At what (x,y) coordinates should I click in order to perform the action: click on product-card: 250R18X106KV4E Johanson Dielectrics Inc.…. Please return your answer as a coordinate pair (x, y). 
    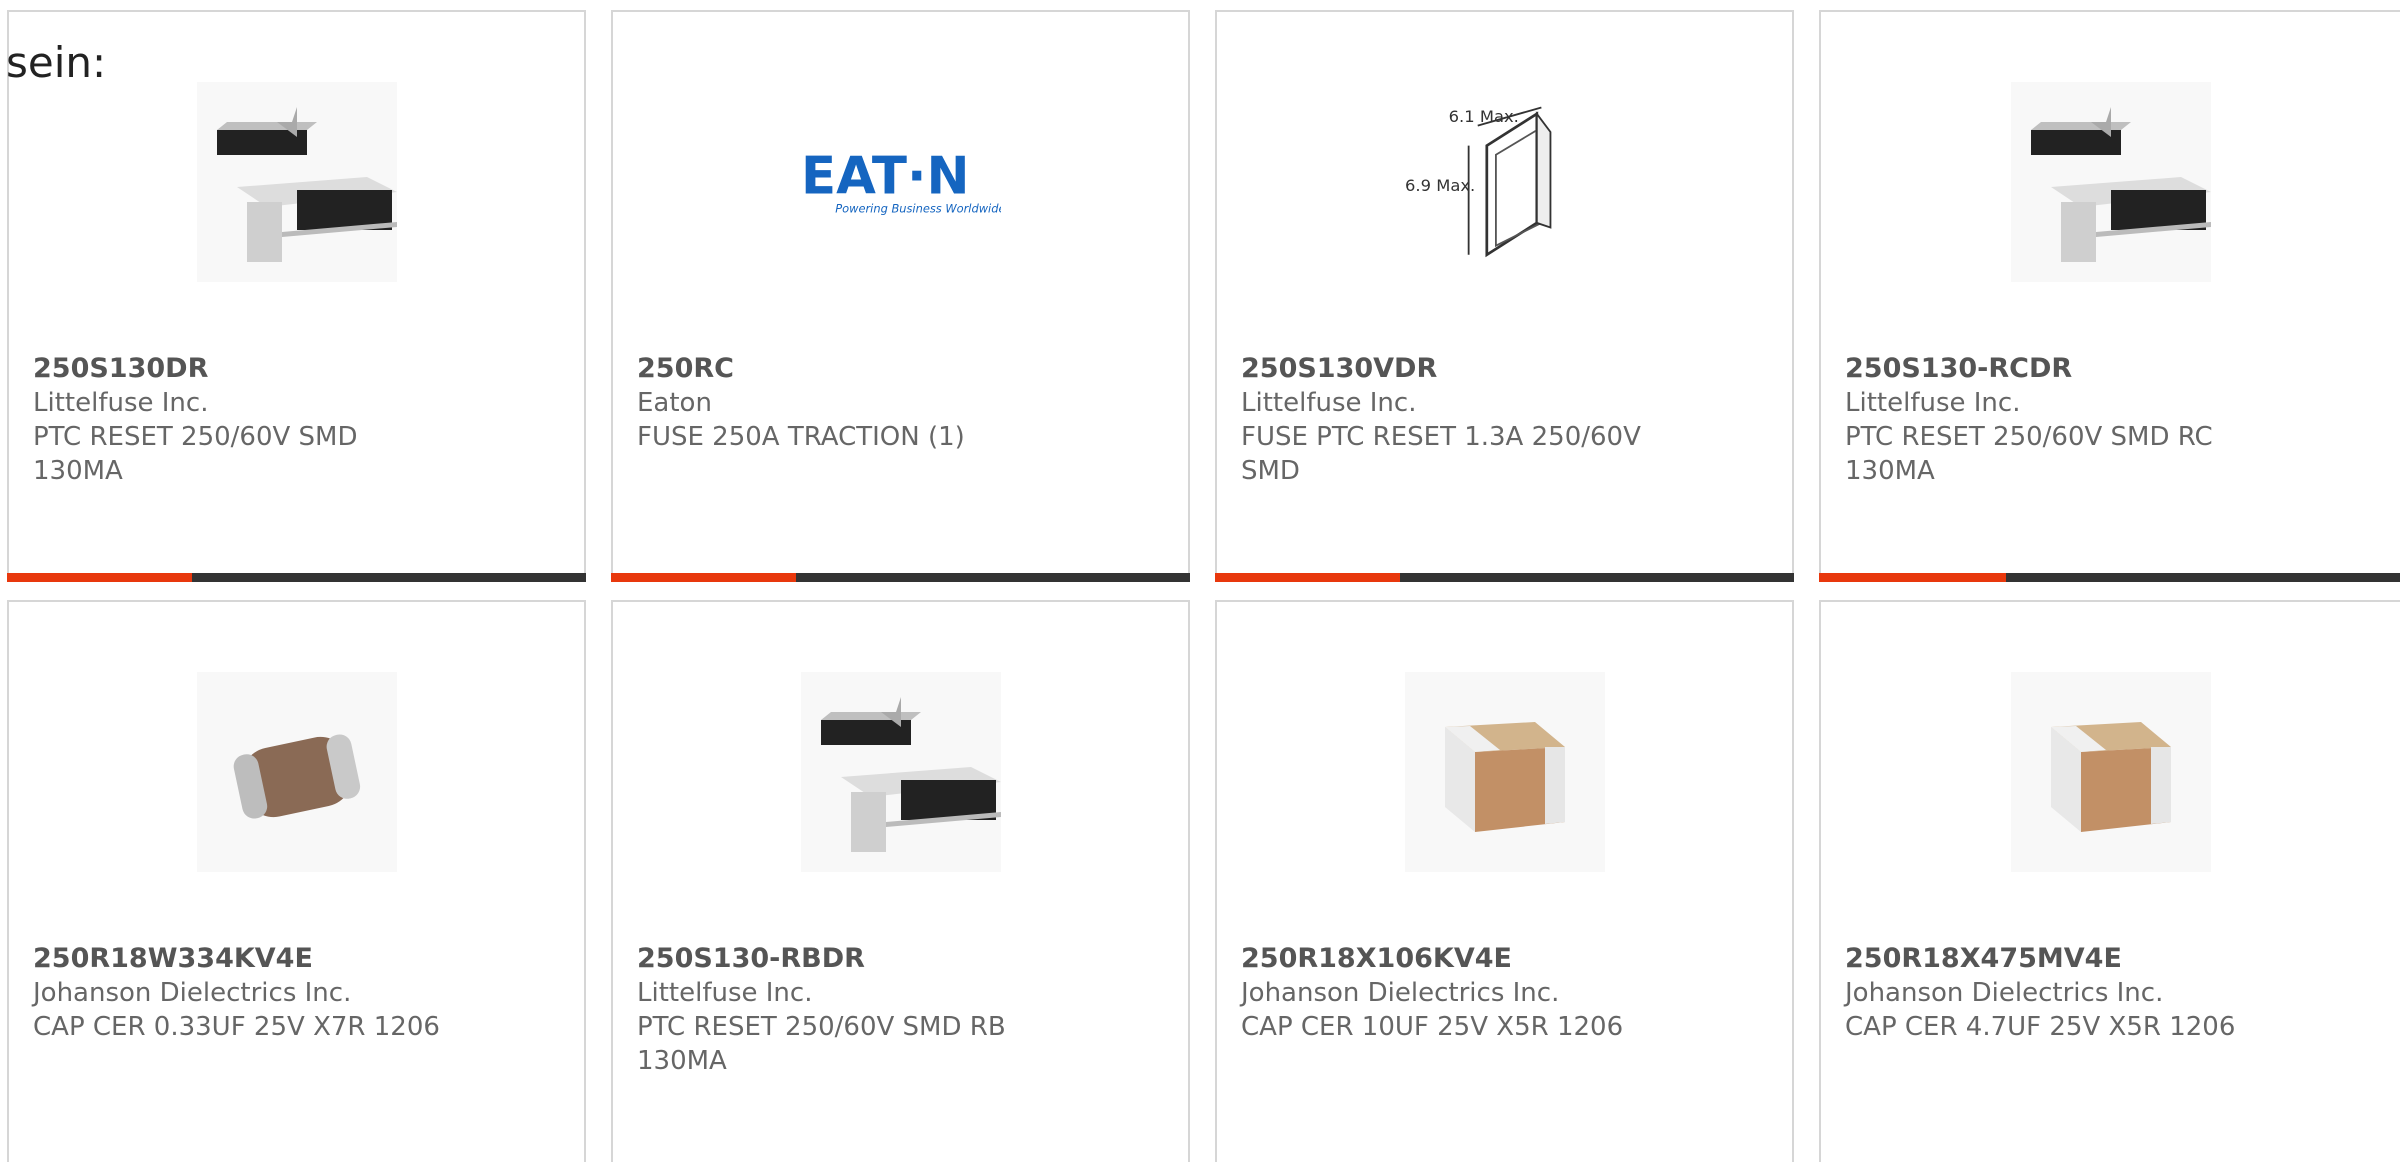
    Looking at the image, I should click on (1504, 881).